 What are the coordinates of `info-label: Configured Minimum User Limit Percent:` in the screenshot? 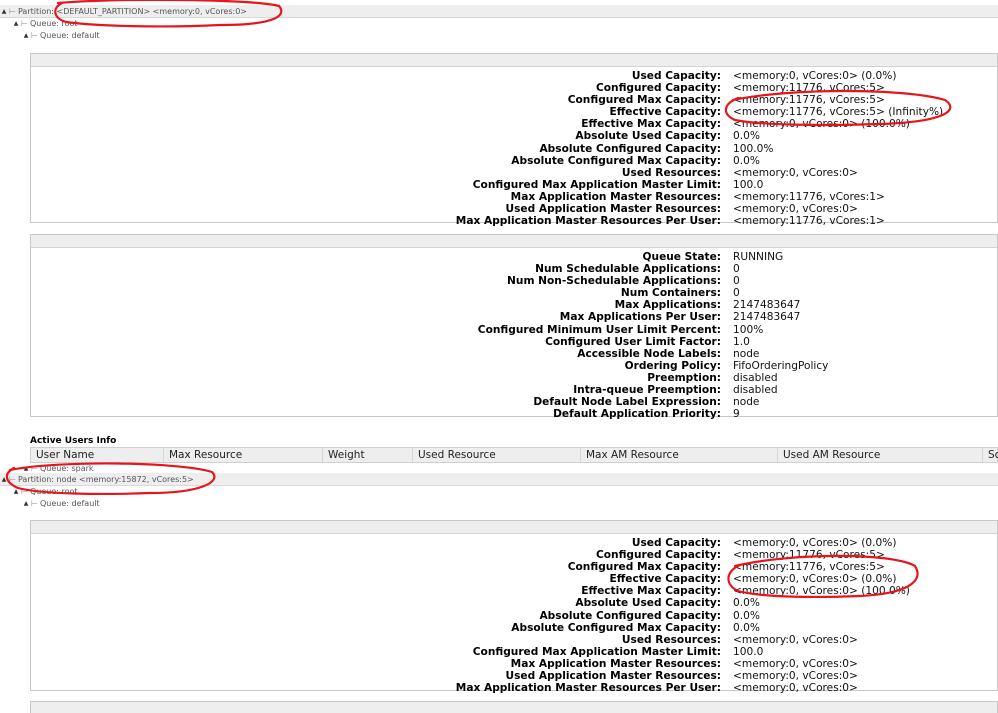 It's located at (599, 329).